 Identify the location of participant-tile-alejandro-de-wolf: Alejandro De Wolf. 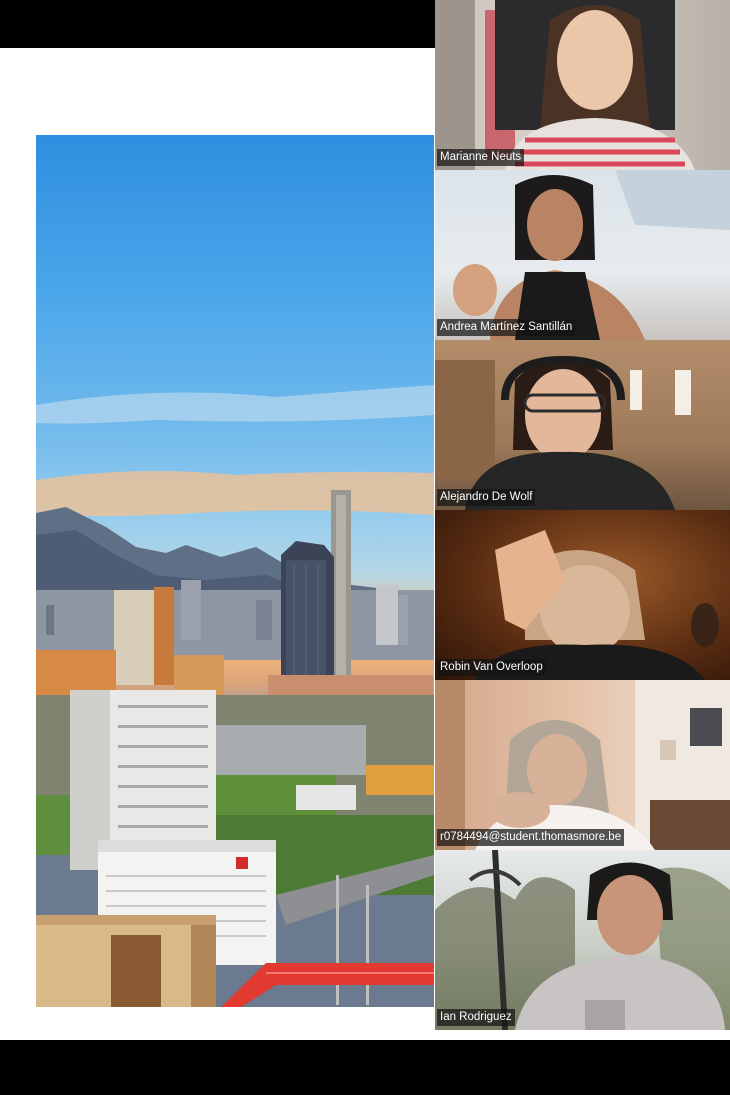
(582, 425).